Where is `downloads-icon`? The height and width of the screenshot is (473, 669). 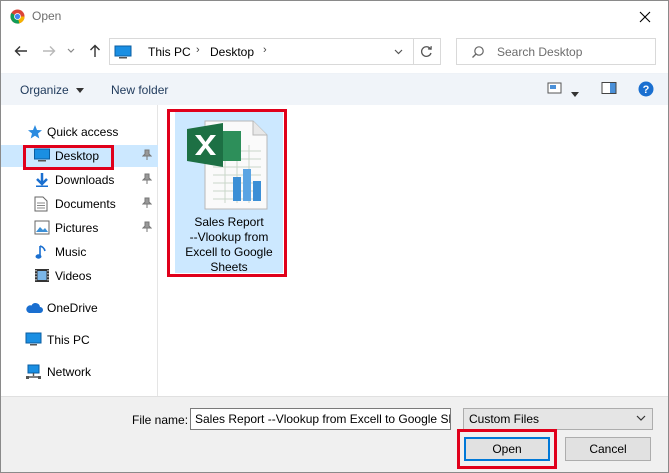
downloads-icon is located at coordinates (42, 180).